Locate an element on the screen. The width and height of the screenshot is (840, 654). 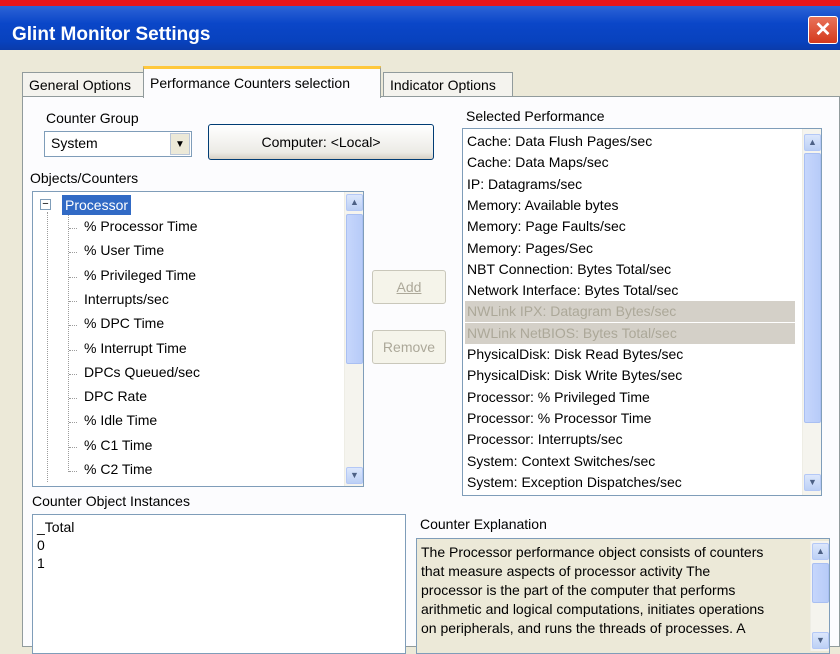
list-item: Cache: Data Flush Pages/sec is located at coordinates (630, 141).